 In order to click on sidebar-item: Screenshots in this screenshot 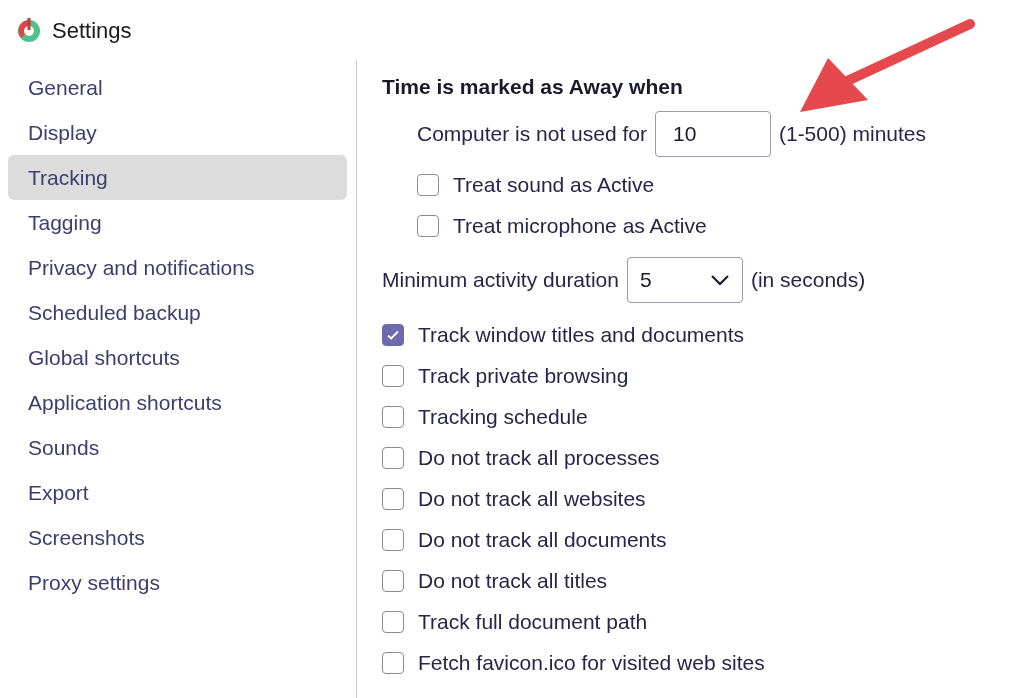, I will do `click(177, 537)`.